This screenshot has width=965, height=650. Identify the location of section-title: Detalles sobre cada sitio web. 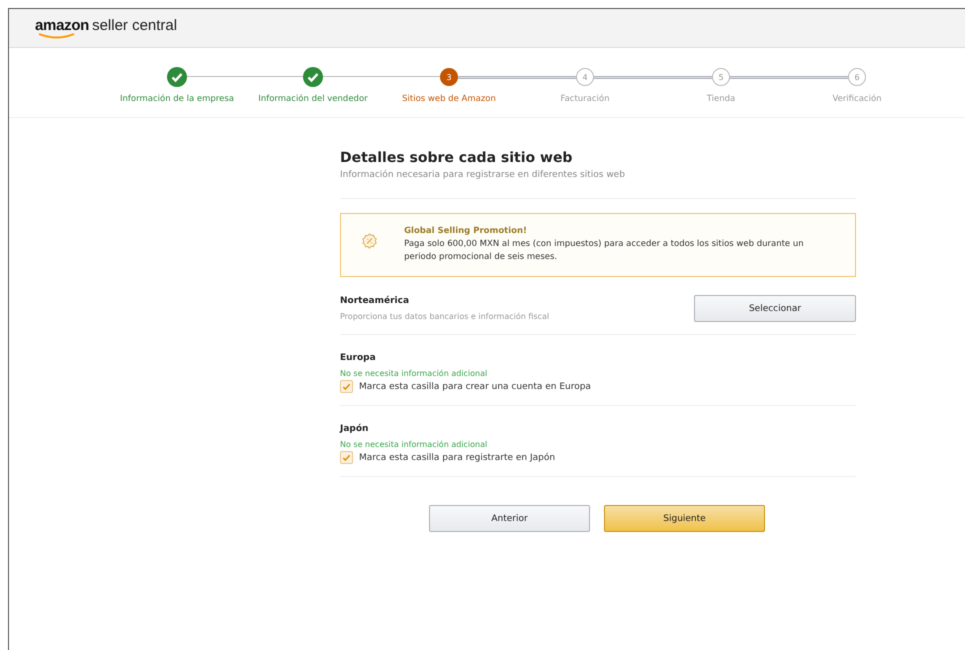
(457, 158).